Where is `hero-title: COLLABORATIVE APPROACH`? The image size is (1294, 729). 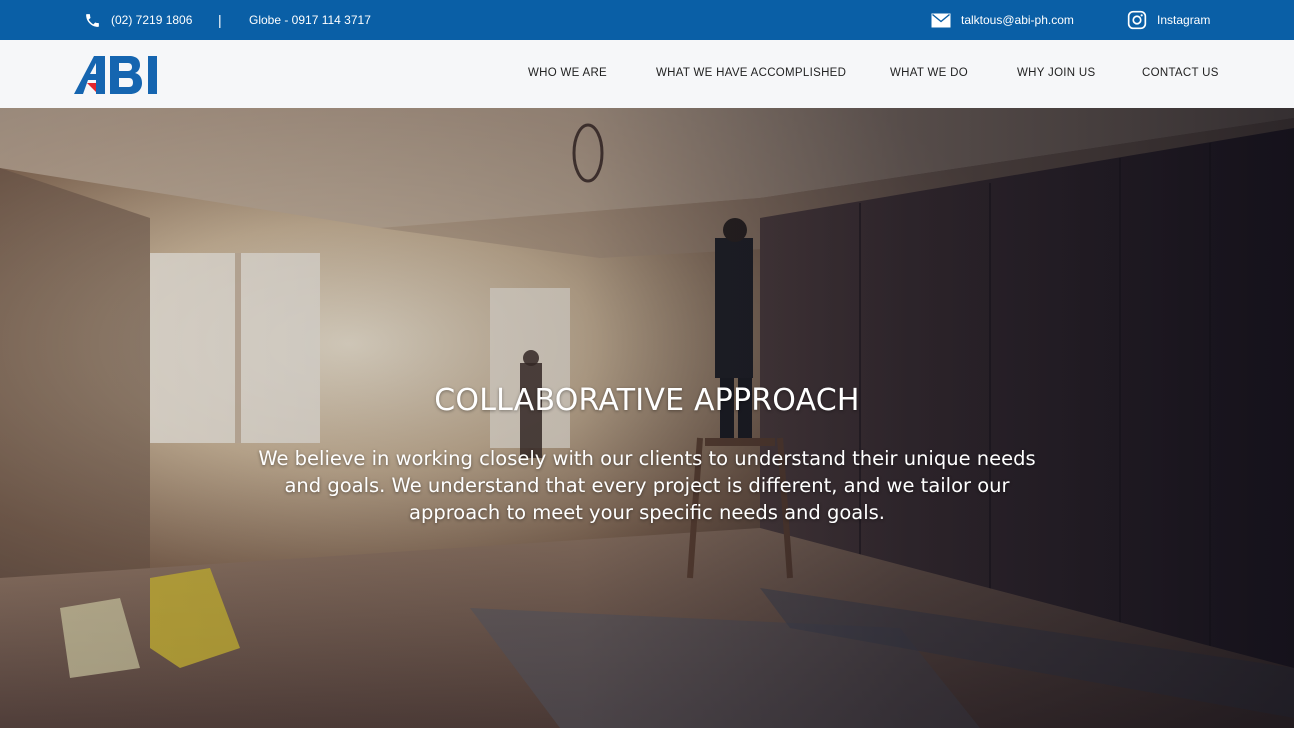
hero-title: COLLABORATIVE APPROACH is located at coordinates (647, 400).